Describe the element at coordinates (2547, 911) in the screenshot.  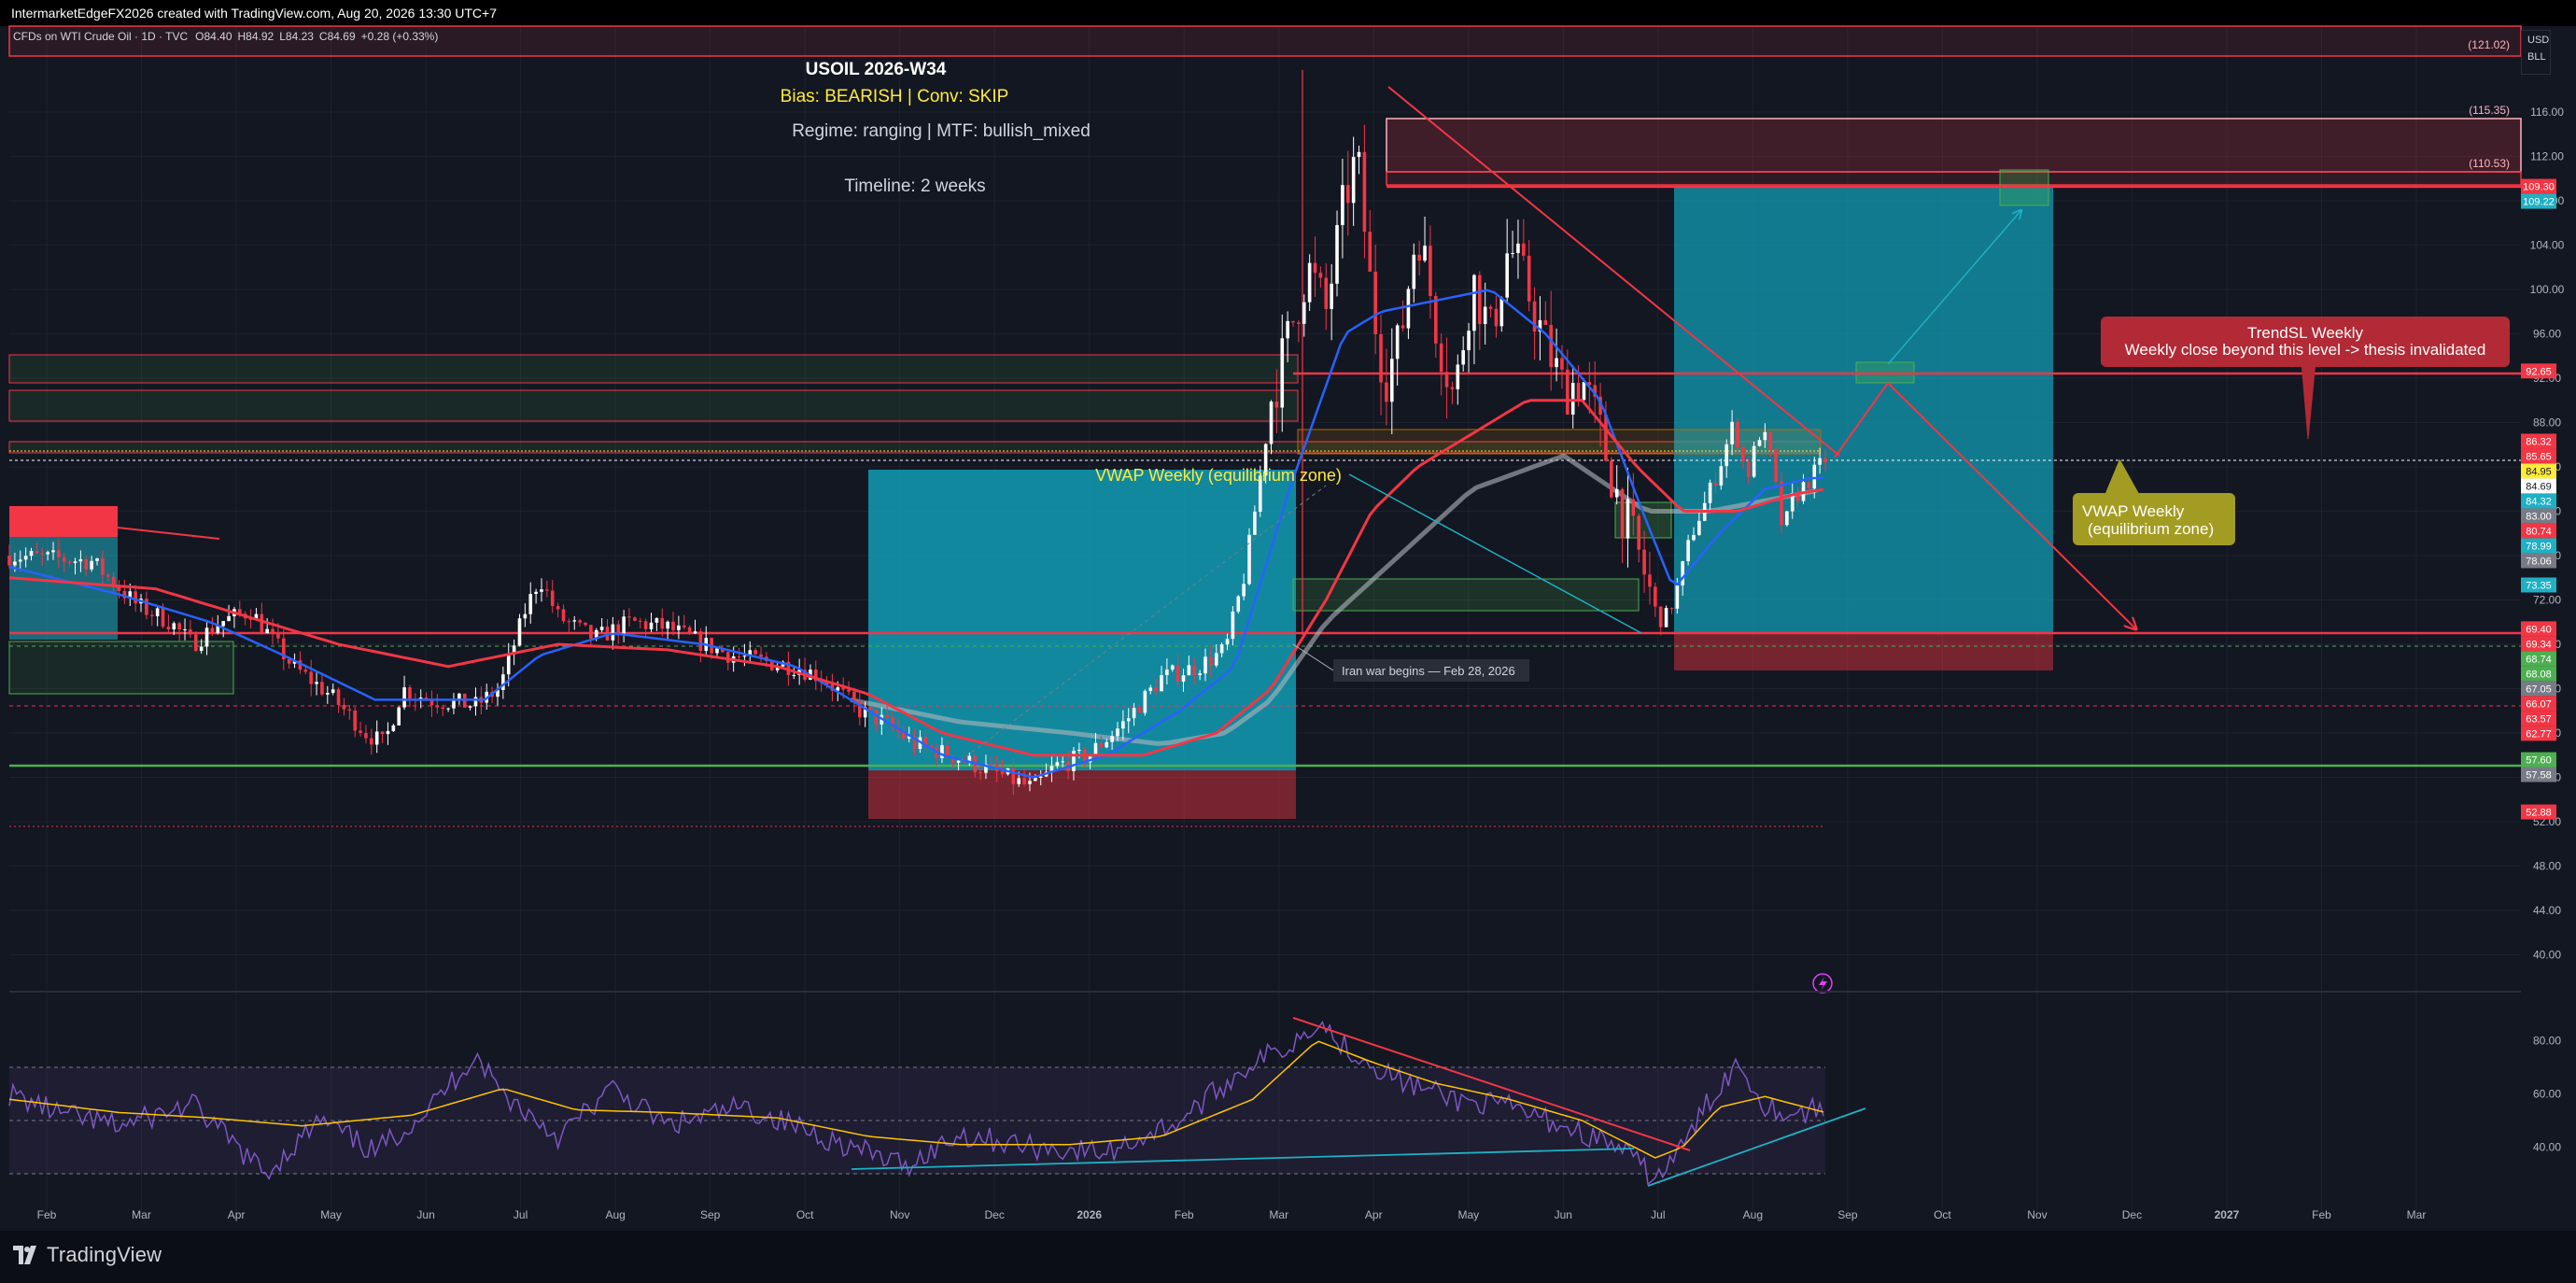
I see `price-tick-label: 44.00` at that location.